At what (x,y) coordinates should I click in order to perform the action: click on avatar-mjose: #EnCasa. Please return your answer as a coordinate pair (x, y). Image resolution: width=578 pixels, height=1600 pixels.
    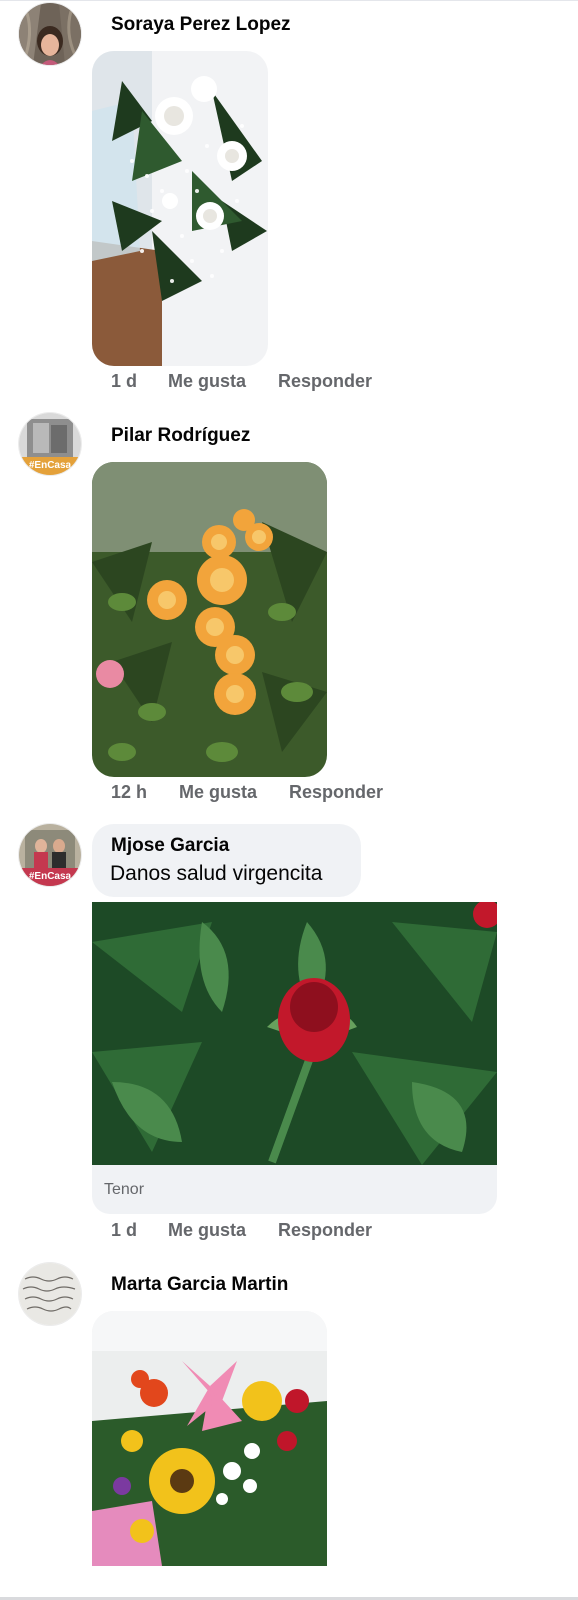
    Looking at the image, I should click on (50, 855).